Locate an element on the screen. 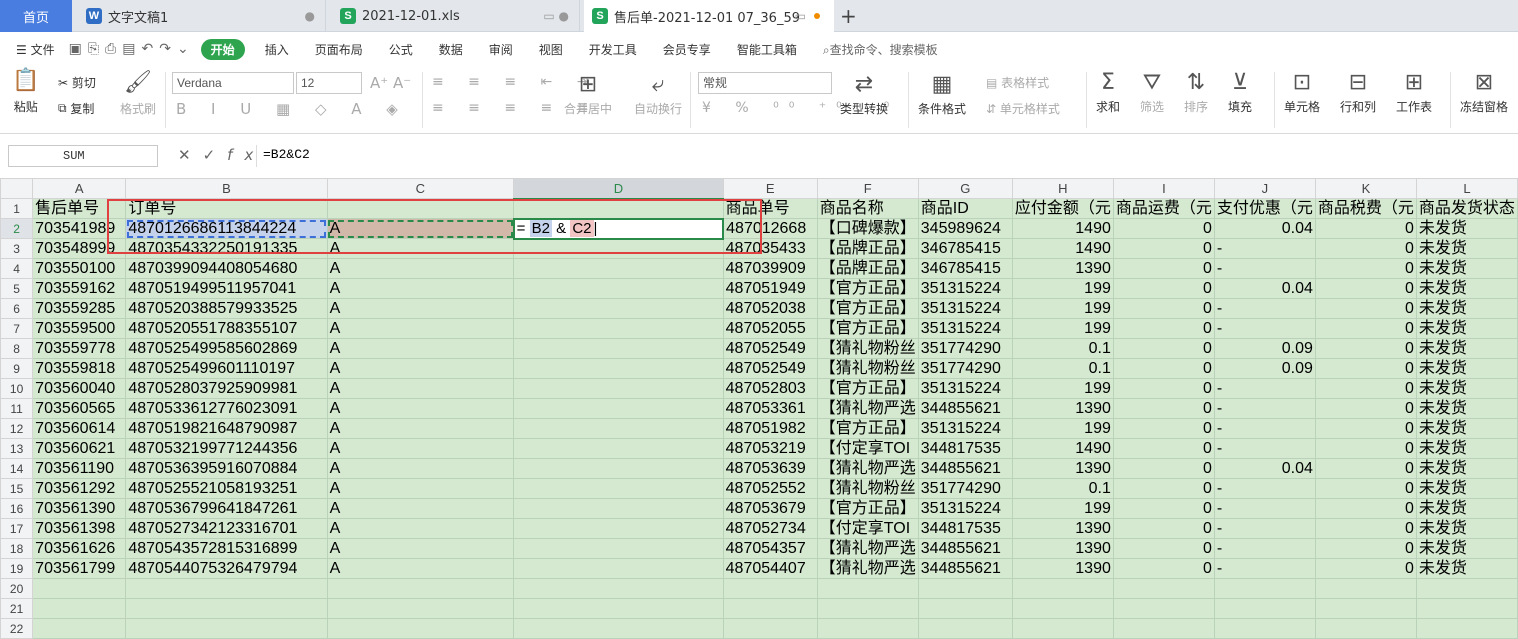 Image resolution: width=1518 pixels, height=639 pixels. cell-style-button: ⇵ 单元格样式 is located at coordinates (1023, 108).